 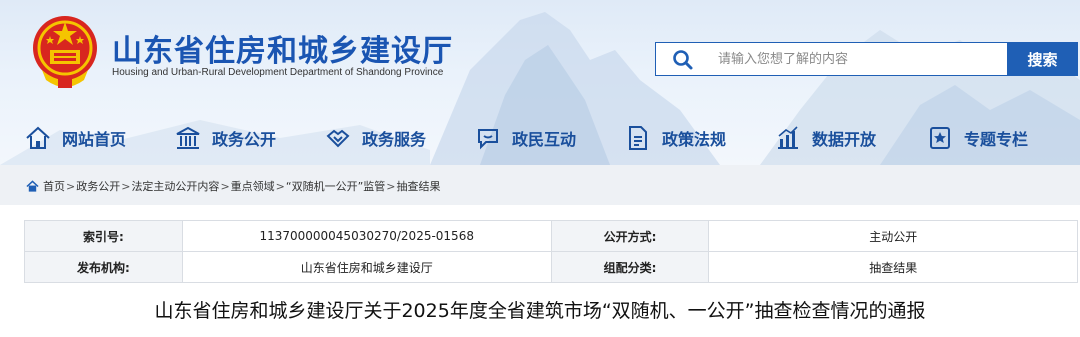 What do you see at coordinates (366, 267) in the screenshot?
I see `publisher-value: 山东省住房和城乡建设厅` at bounding box center [366, 267].